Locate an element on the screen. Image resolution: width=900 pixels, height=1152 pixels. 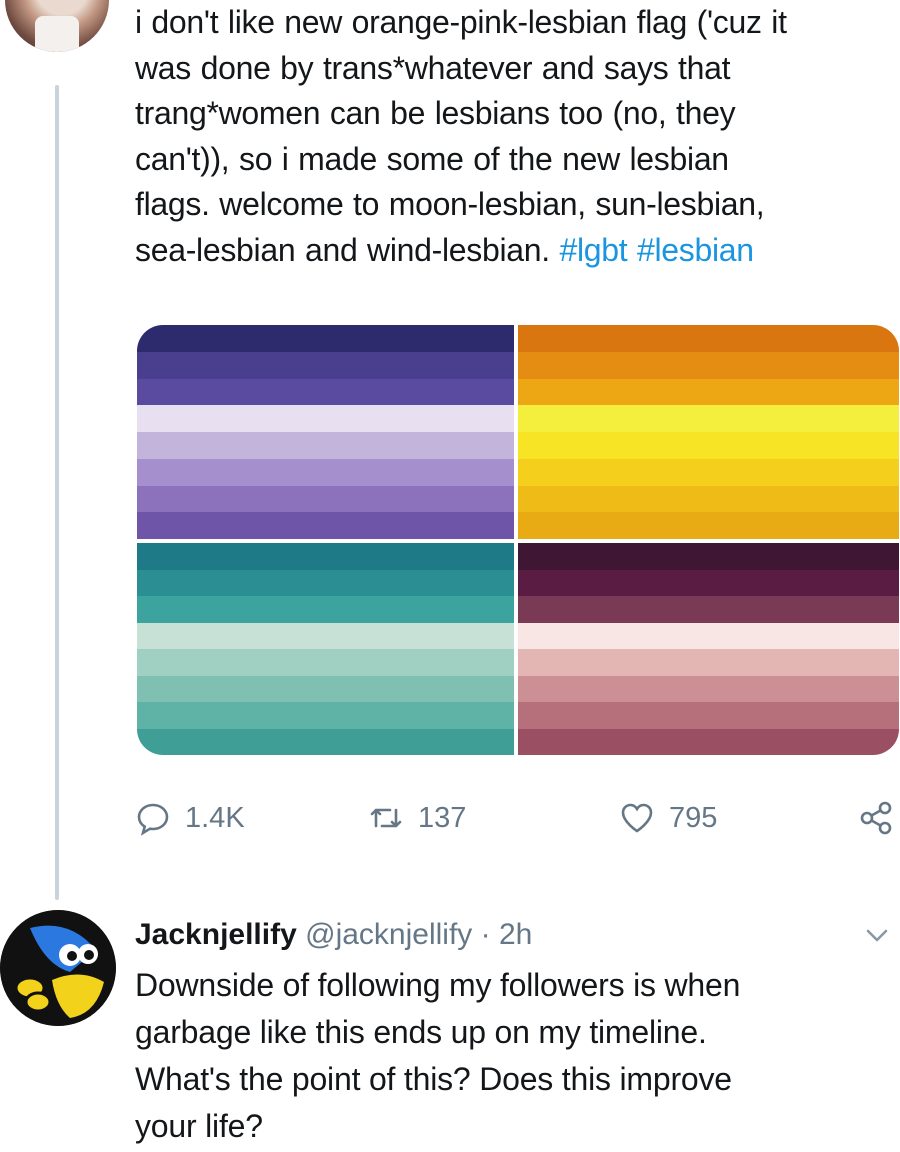
avatar-collar is located at coordinates (57, 34).